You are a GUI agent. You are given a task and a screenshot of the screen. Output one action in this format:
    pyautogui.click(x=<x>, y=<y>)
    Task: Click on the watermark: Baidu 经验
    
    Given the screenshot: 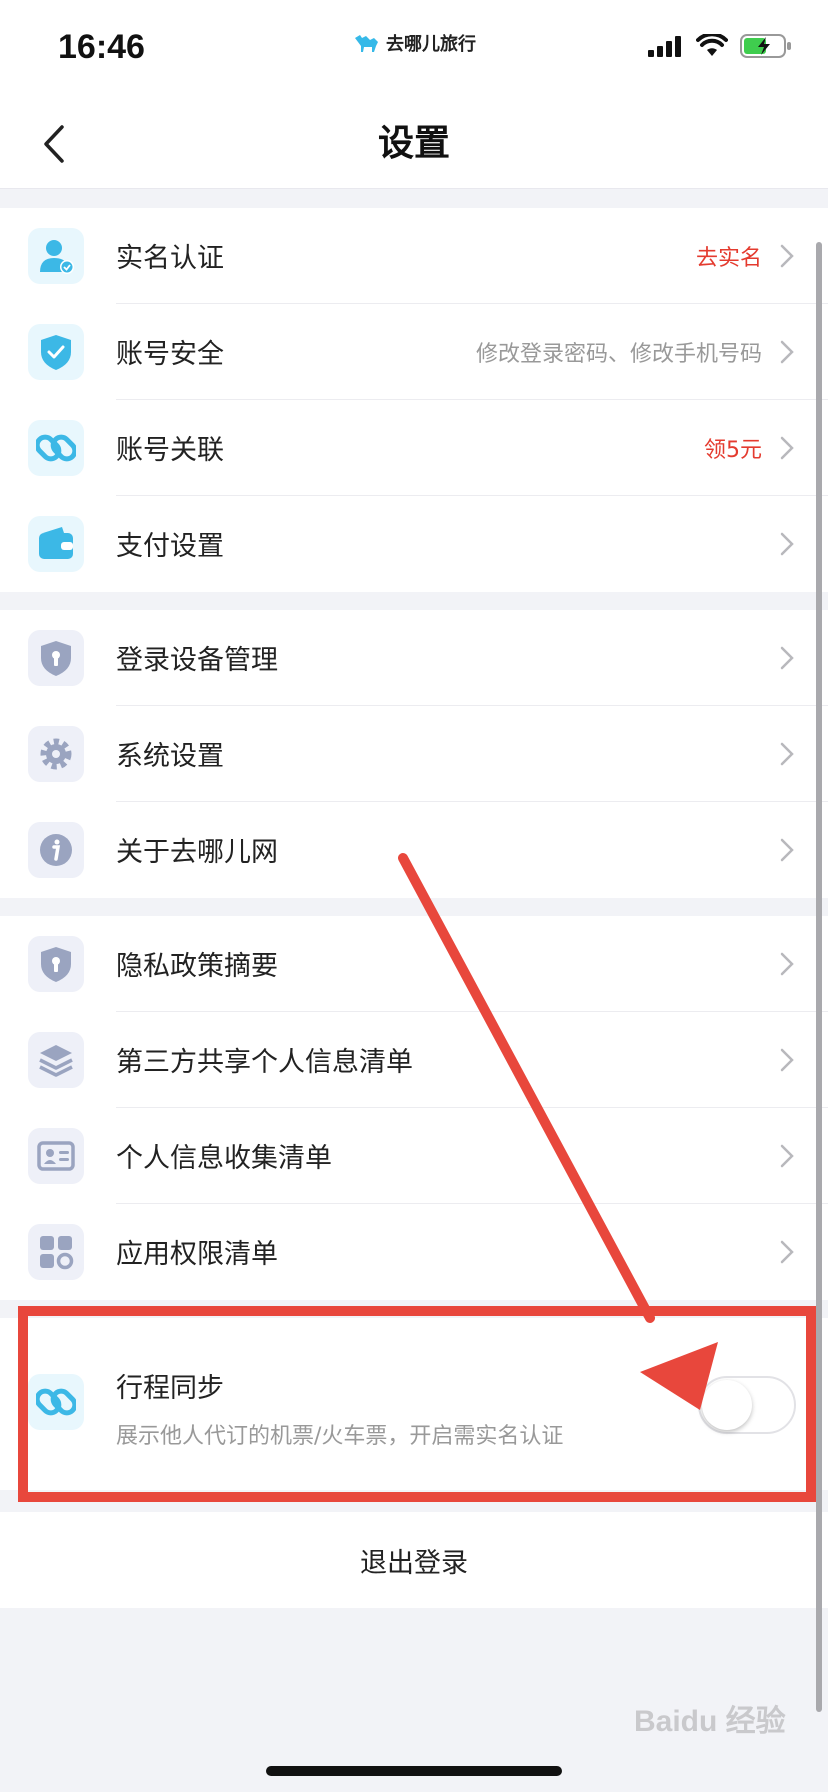 What is the action you would take?
    pyautogui.click(x=710, y=1721)
    